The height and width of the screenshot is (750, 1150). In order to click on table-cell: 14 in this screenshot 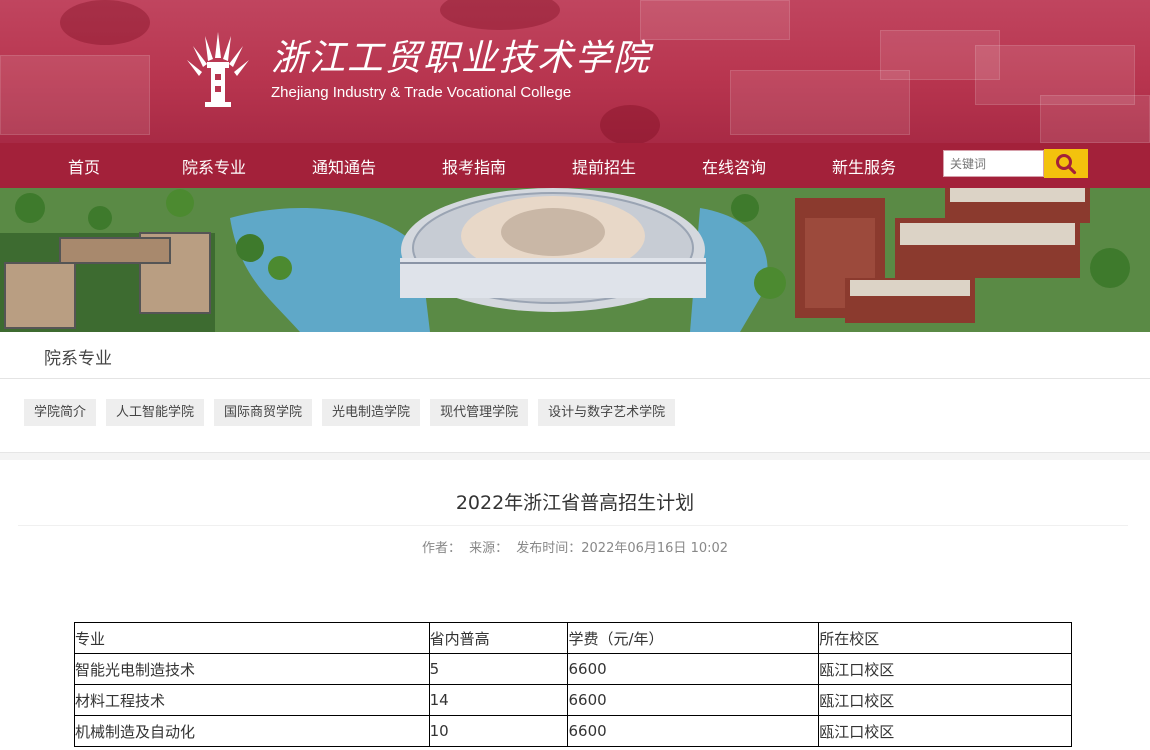, I will do `click(498, 700)`.